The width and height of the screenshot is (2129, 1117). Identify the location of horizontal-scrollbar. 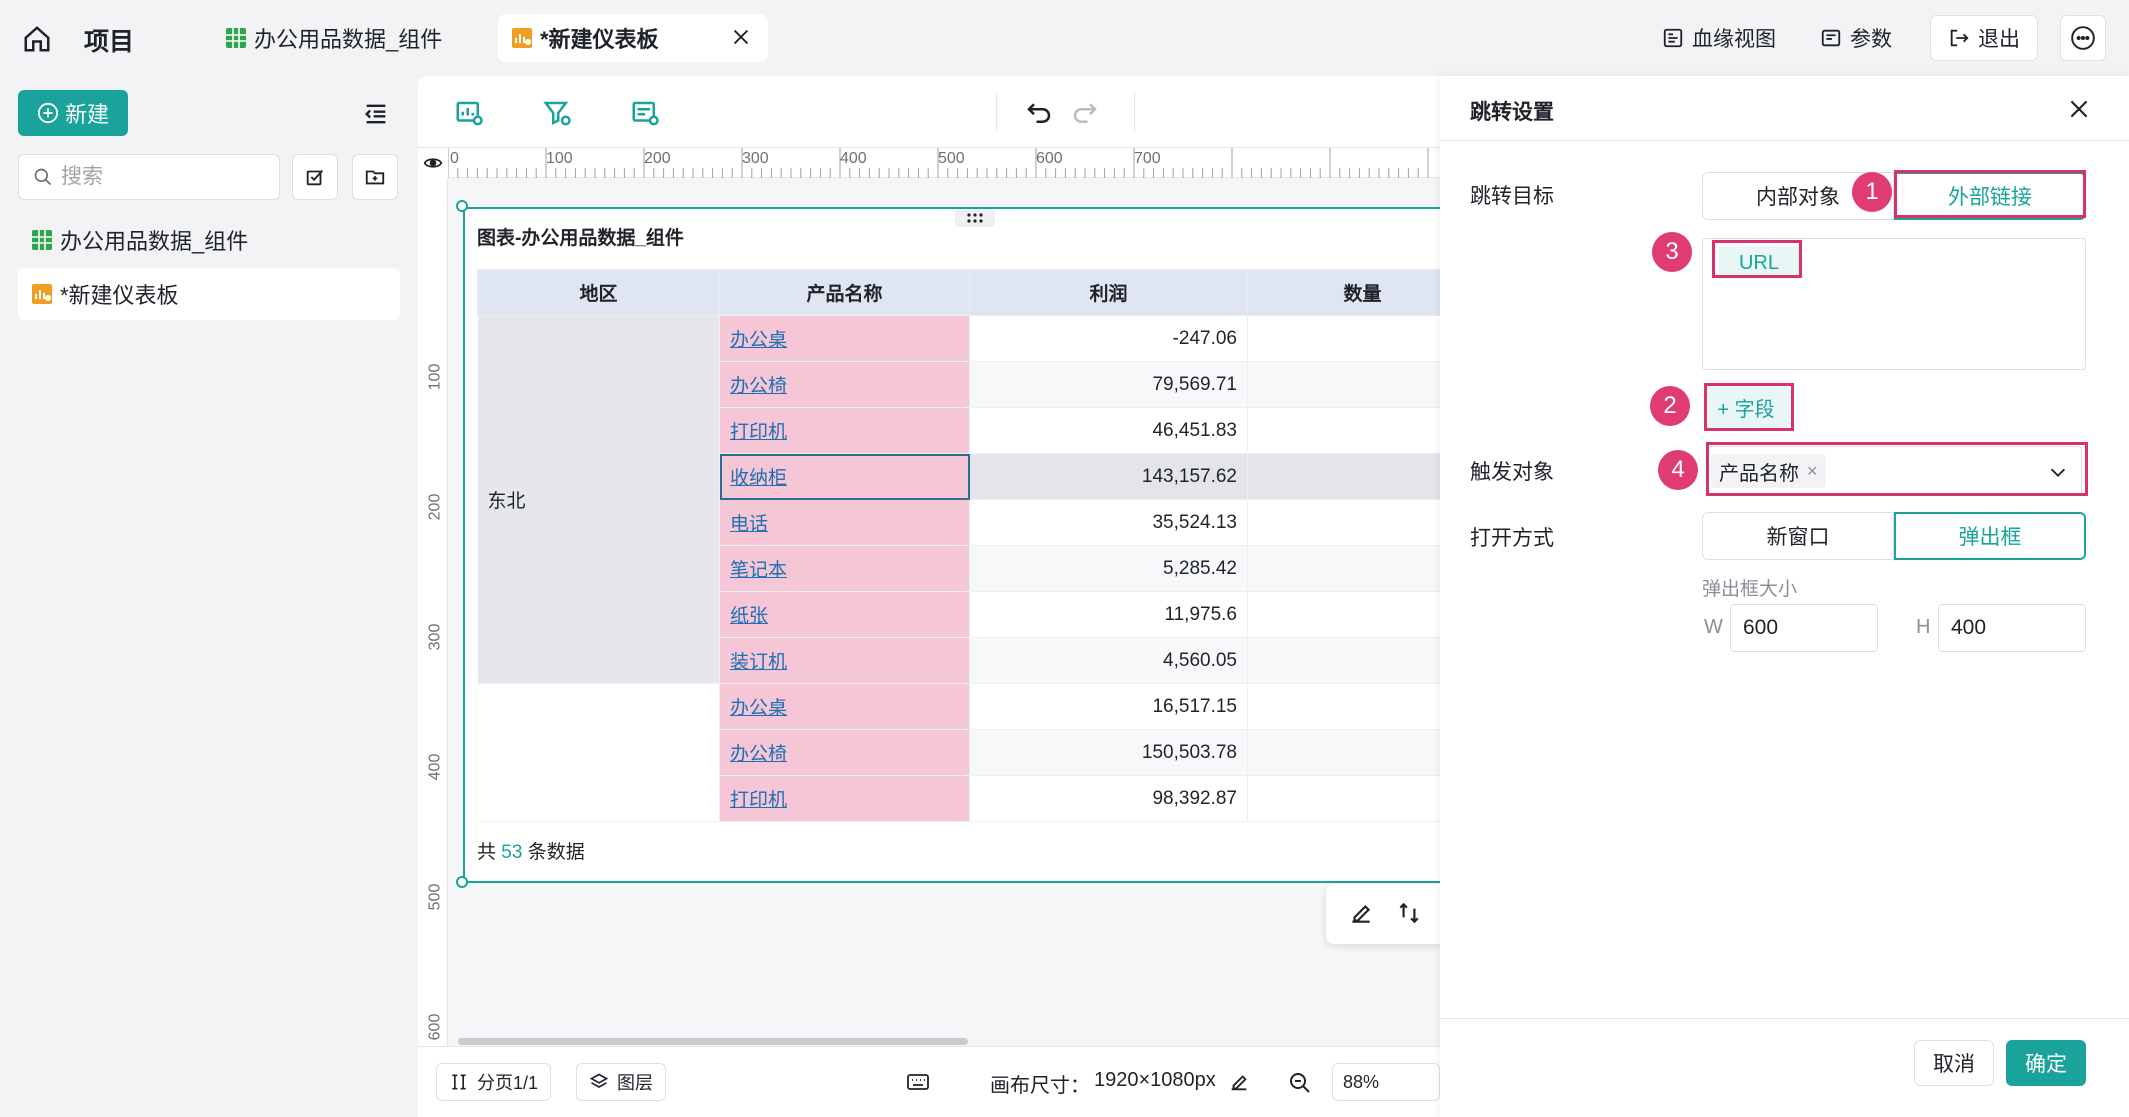
(944, 1041).